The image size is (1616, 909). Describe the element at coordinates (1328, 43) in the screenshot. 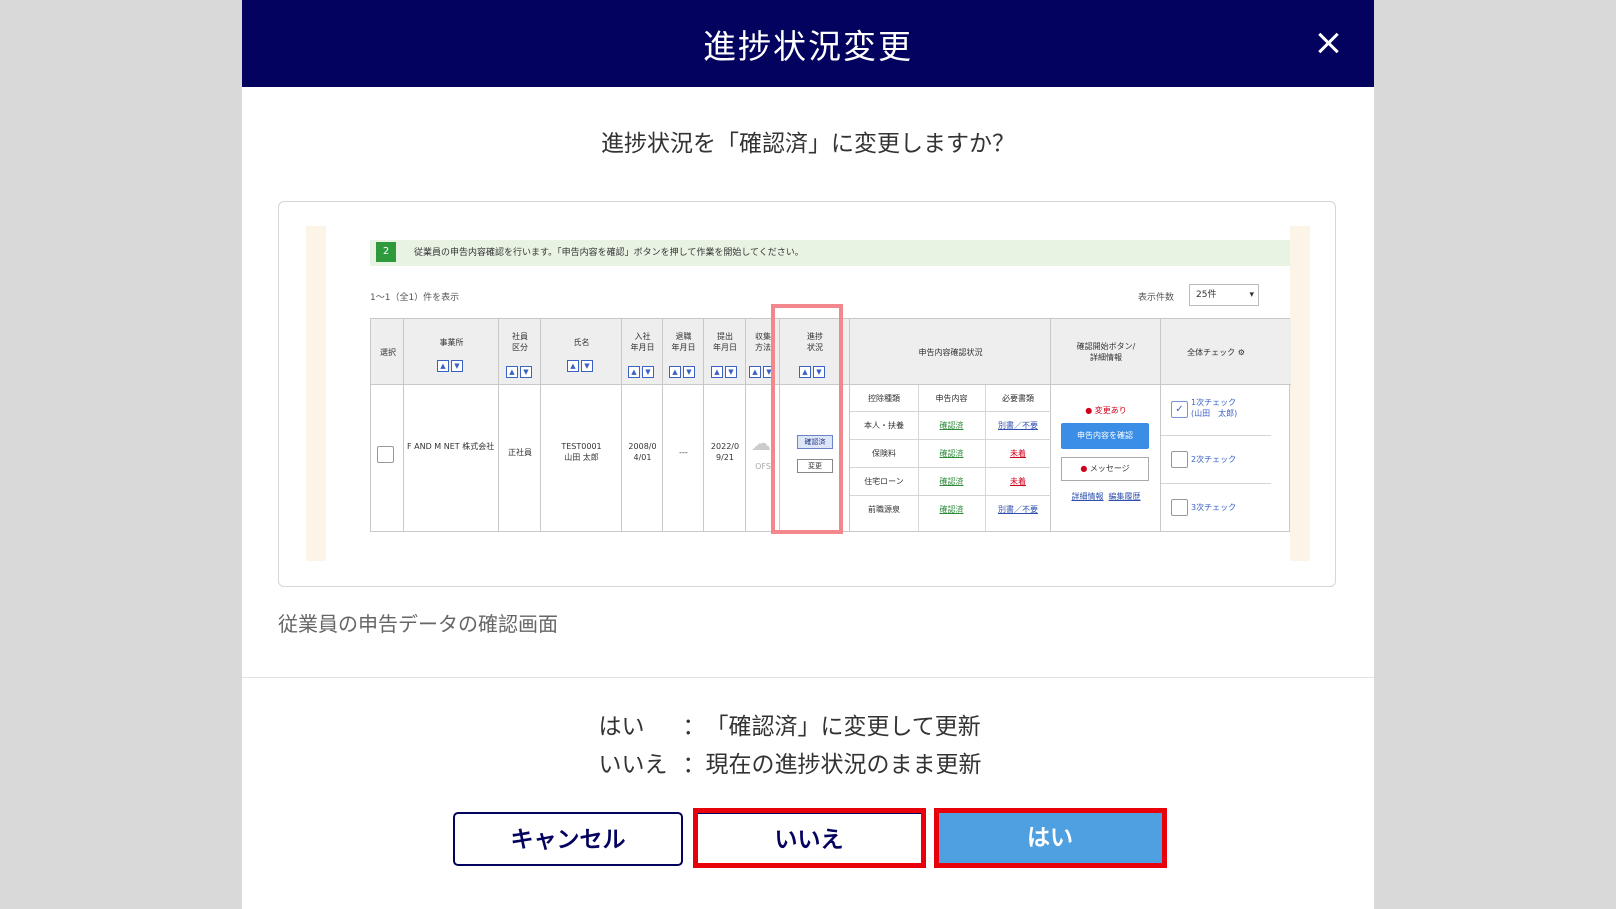

I see `close-icon` at that location.